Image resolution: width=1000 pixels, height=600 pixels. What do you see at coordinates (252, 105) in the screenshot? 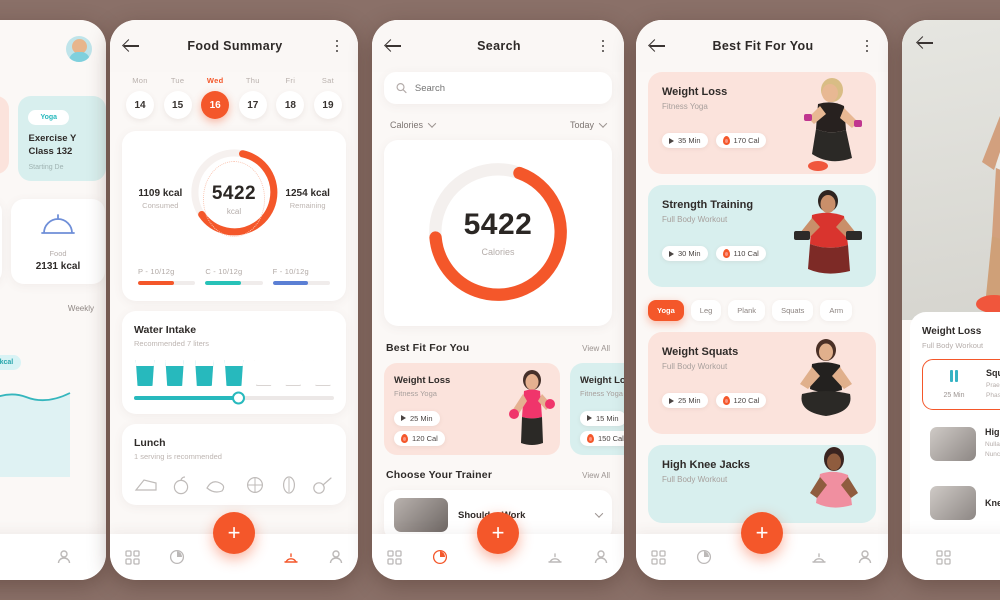
I see `day-number: 17` at bounding box center [252, 105].